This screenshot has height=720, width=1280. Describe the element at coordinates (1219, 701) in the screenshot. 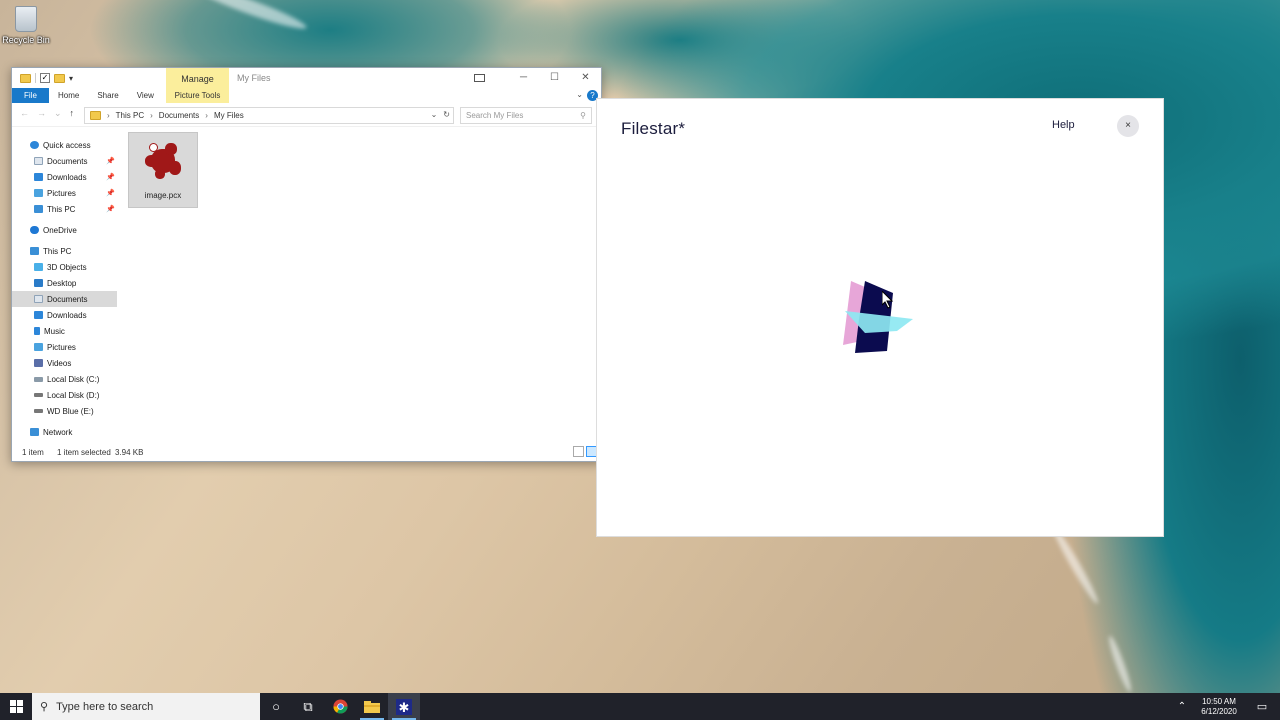

I see `clock-time: 10:50 AM` at that location.